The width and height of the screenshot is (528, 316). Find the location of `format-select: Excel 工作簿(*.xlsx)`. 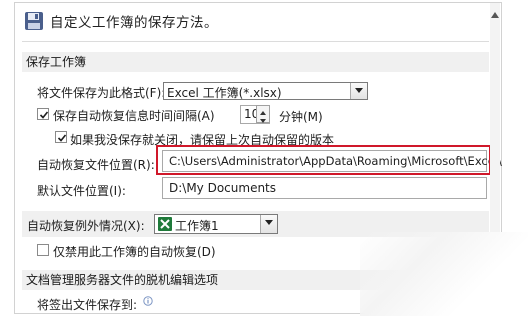

format-select: Excel 工作簿(*.xlsx) is located at coordinates (265, 91).